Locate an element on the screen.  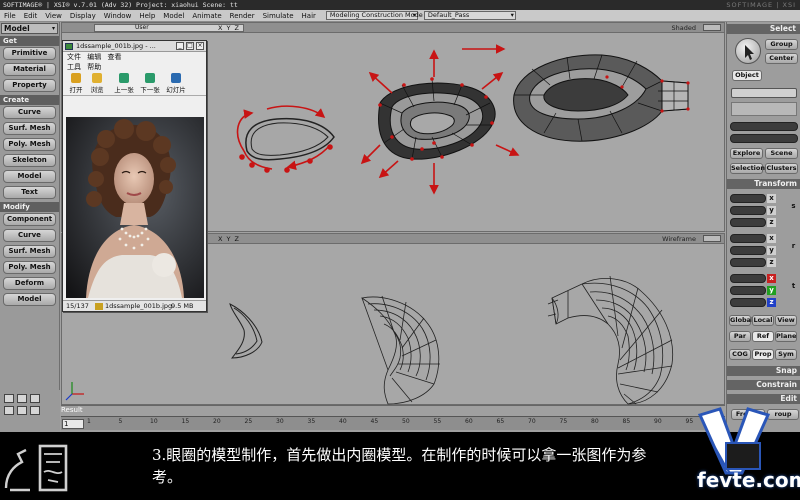
explore-button: Explore is located at coordinates (746, 153).